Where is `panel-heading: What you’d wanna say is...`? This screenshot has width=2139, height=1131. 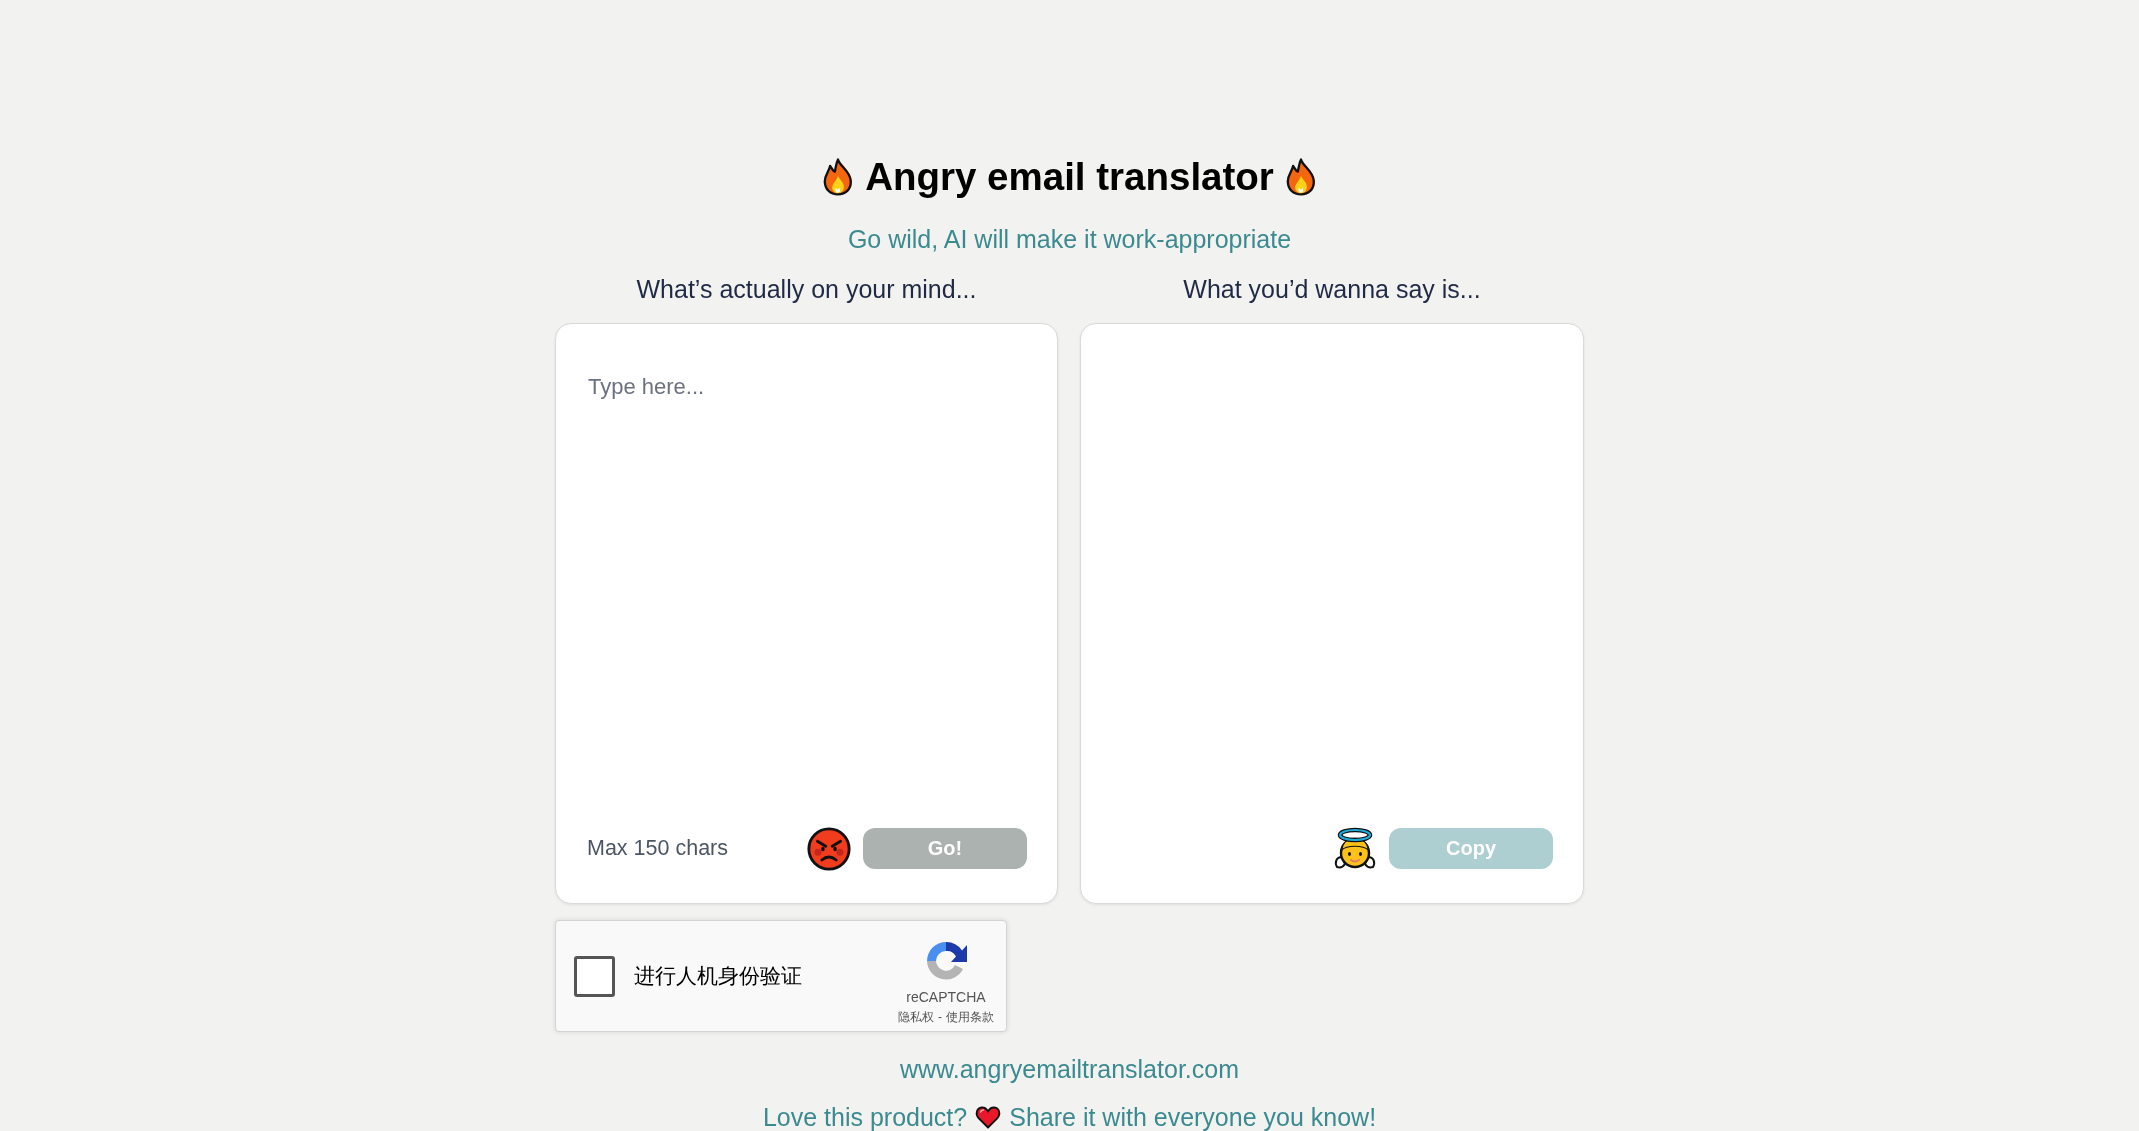
panel-heading: What you’d wanna say is... is located at coordinates (1332, 289).